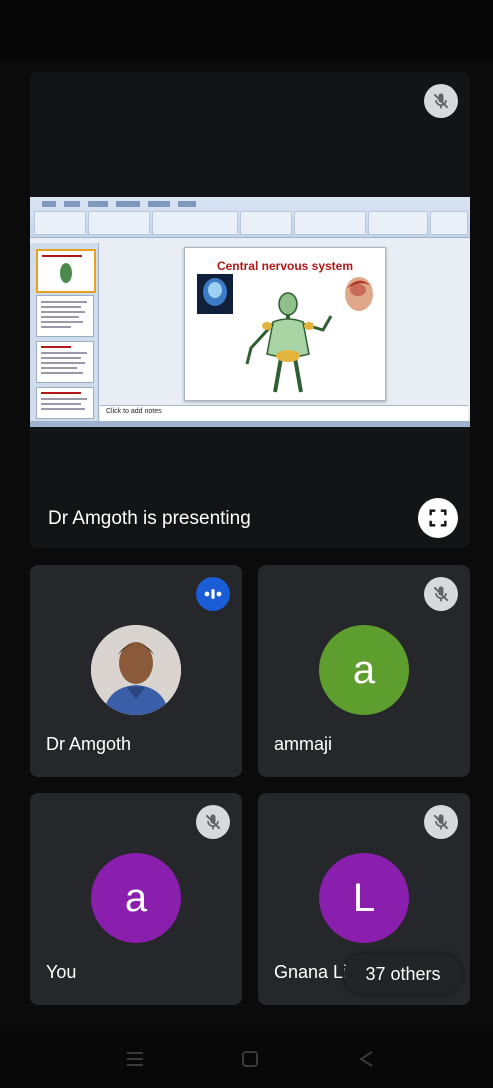 The image size is (493, 1088). I want to click on home-icon, so click(250, 1059).